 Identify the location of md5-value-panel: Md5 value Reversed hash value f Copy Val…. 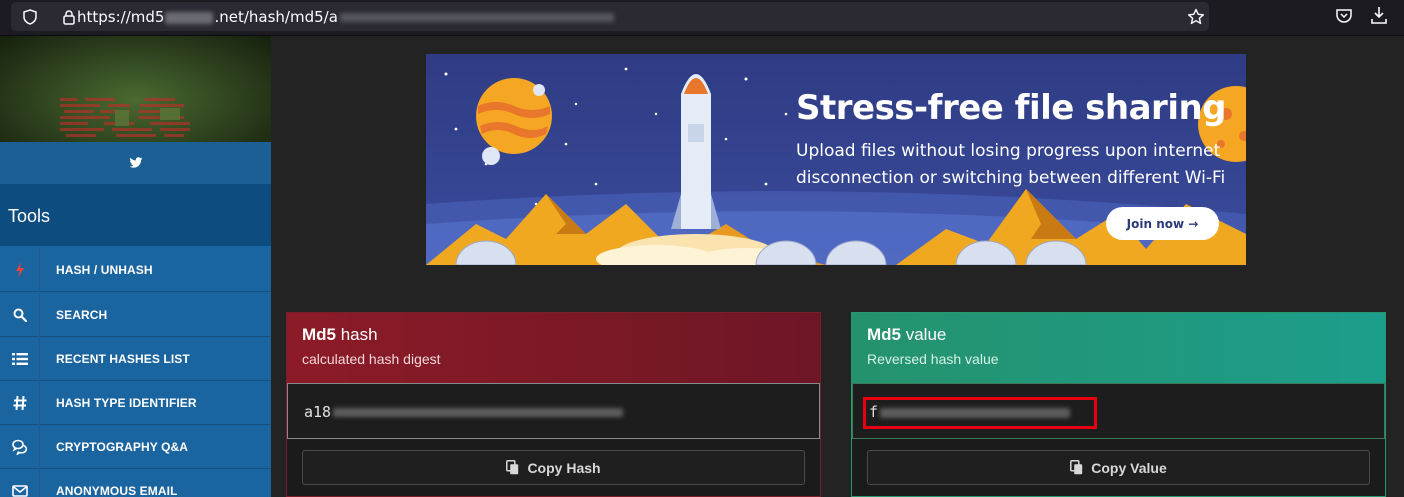
(1118, 404).